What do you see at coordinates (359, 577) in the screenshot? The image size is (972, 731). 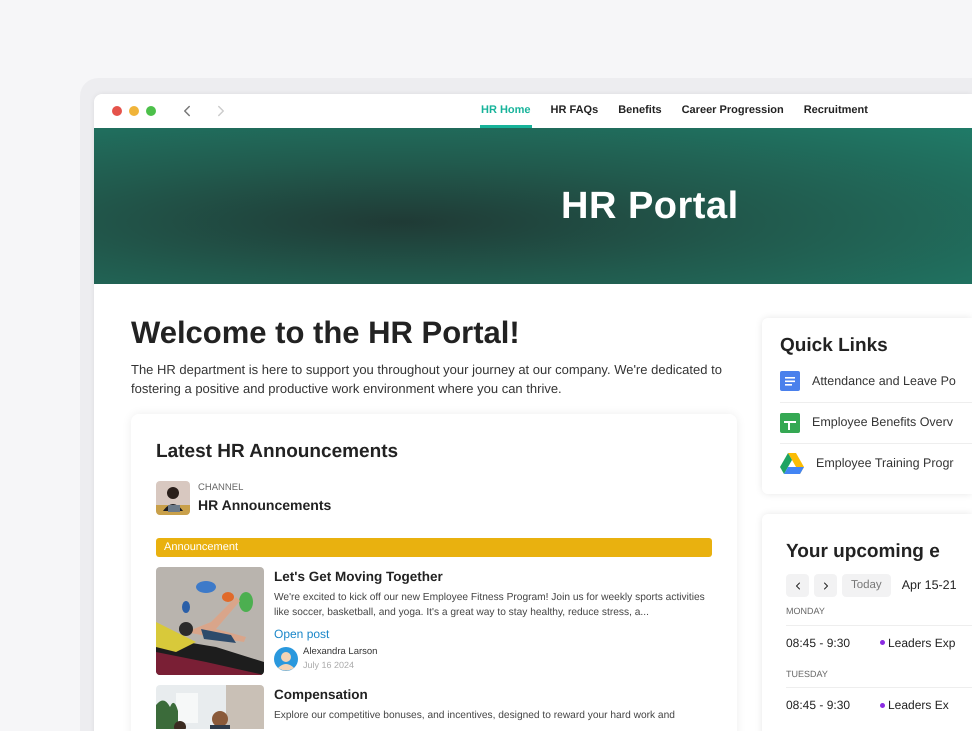 I see `post-title: Let's Get Moving Together` at bounding box center [359, 577].